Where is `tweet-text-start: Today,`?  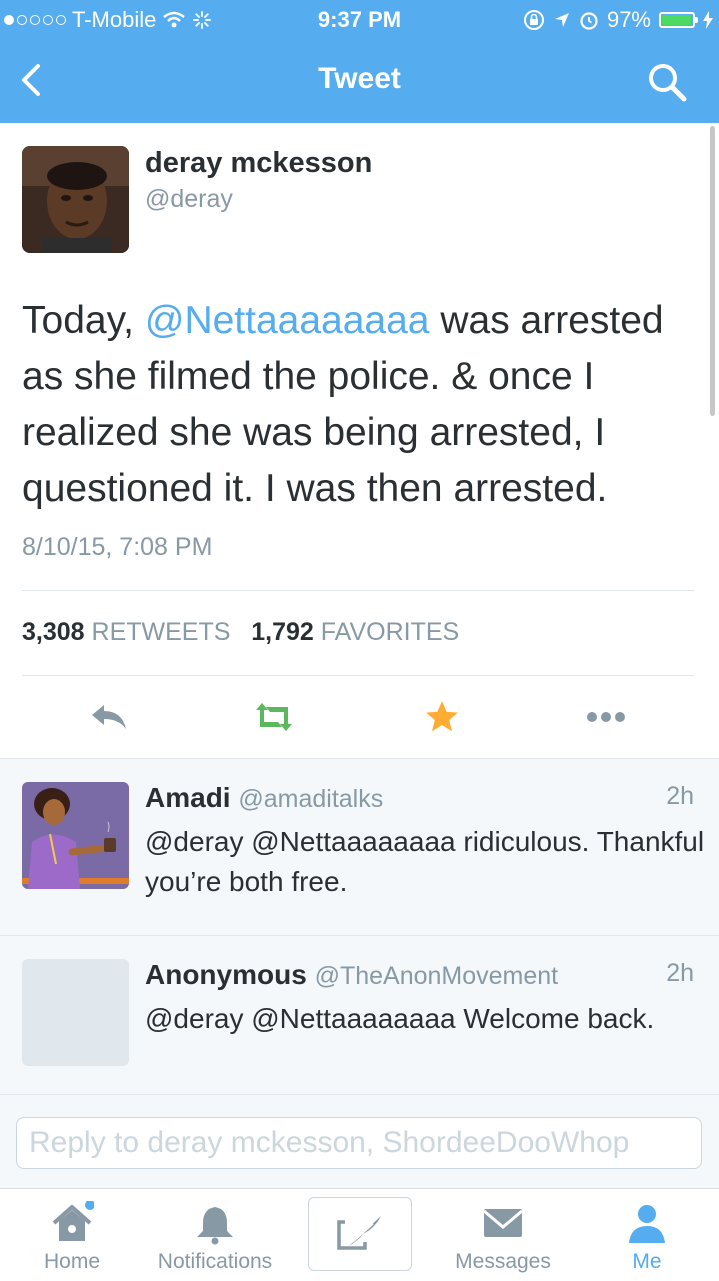
tweet-text-start: Today, is located at coordinates (83, 320).